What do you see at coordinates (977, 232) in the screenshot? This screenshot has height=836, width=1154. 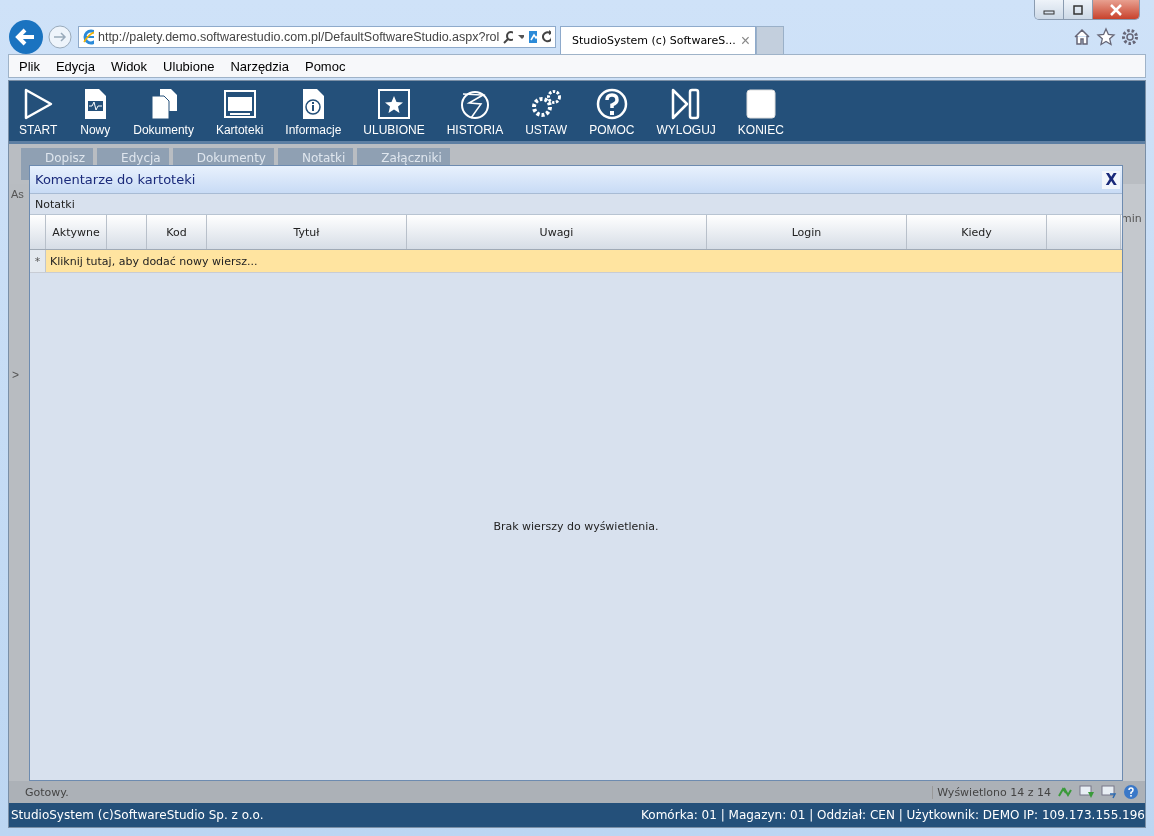 I see `column-header: Kiedy` at bounding box center [977, 232].